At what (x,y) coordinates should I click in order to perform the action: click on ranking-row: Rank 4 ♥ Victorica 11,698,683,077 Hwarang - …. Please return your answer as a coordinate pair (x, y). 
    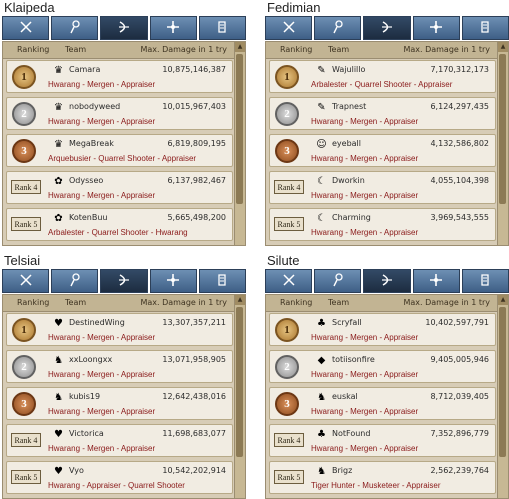
    Looking at the image, I should click on (119, 440).